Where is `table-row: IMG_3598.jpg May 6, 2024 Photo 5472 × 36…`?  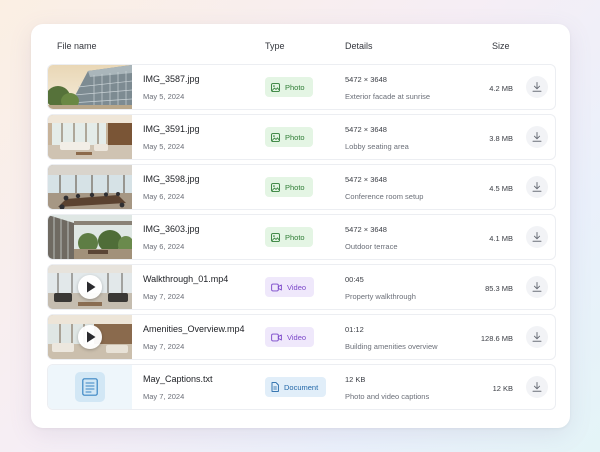 table-row: IMG_3598.jpg May 6, 2024 Photo 5472 × 36… is located at coordinates (301, 187).